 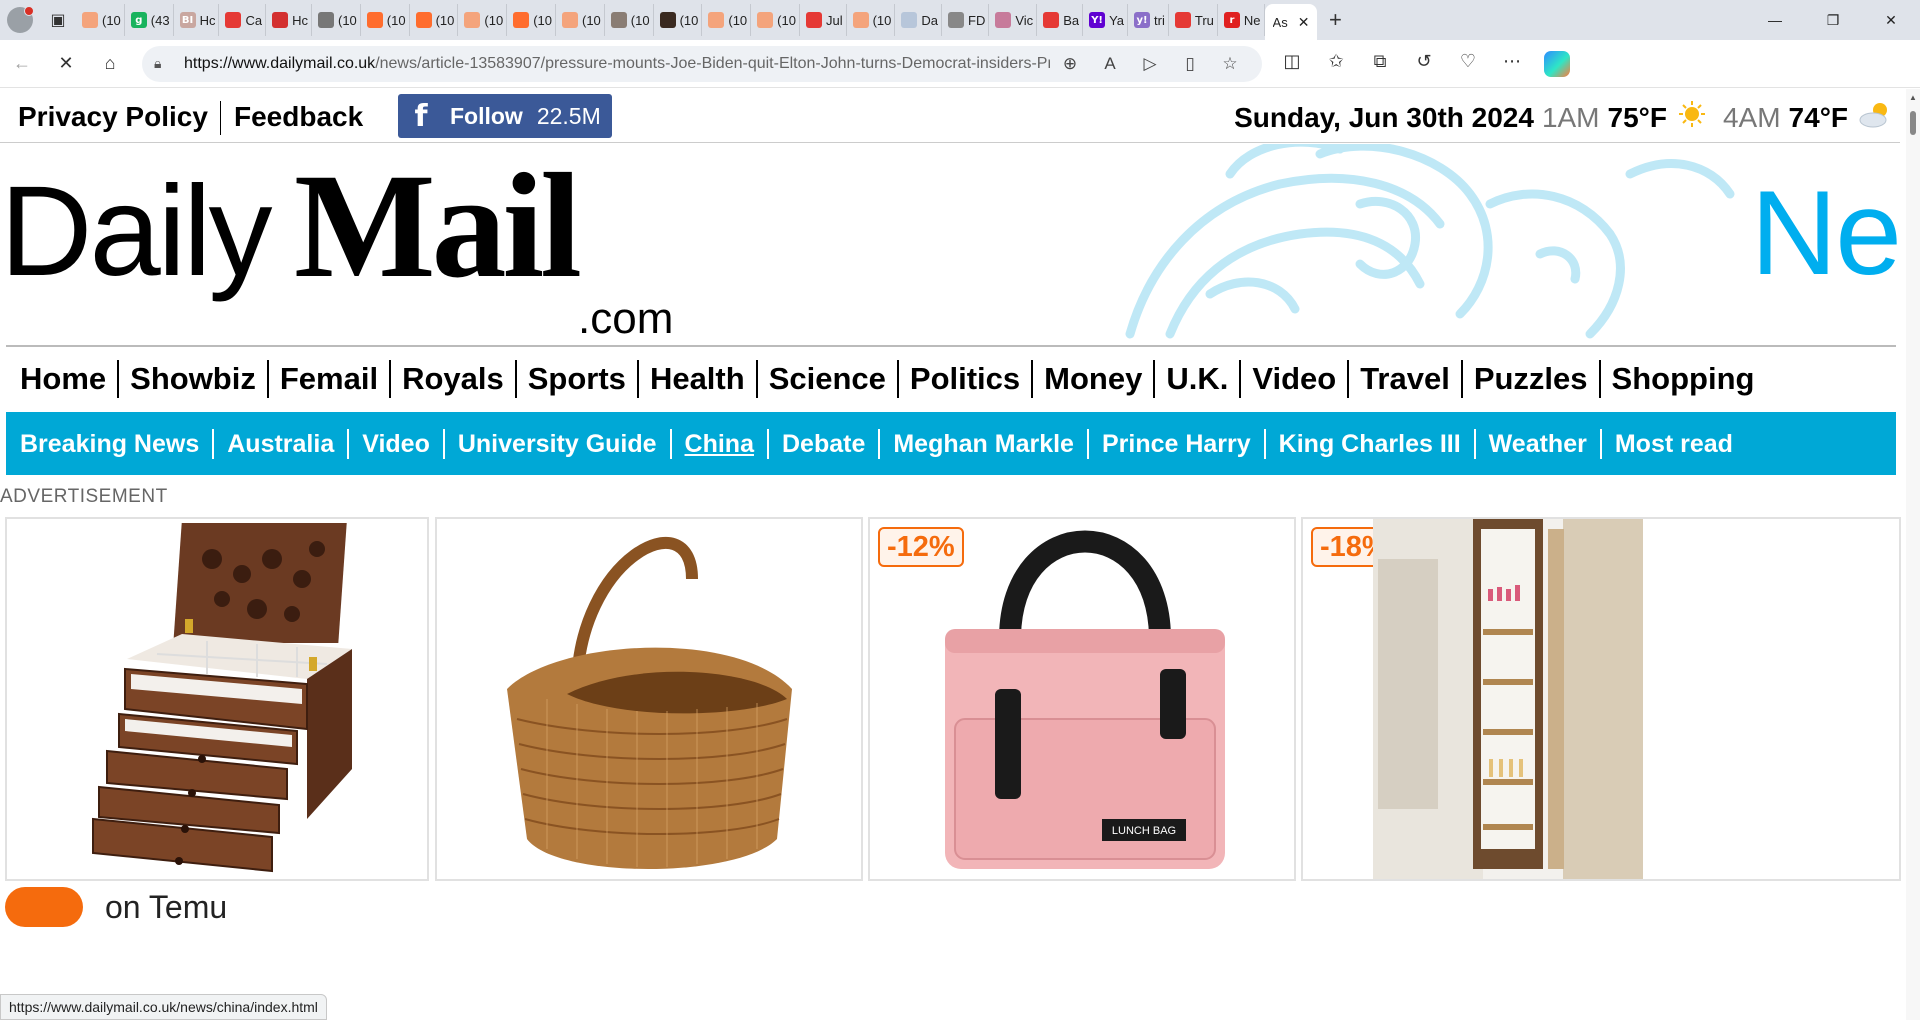 I want to click on product-card: -18%, so click(x=1601, y=699).